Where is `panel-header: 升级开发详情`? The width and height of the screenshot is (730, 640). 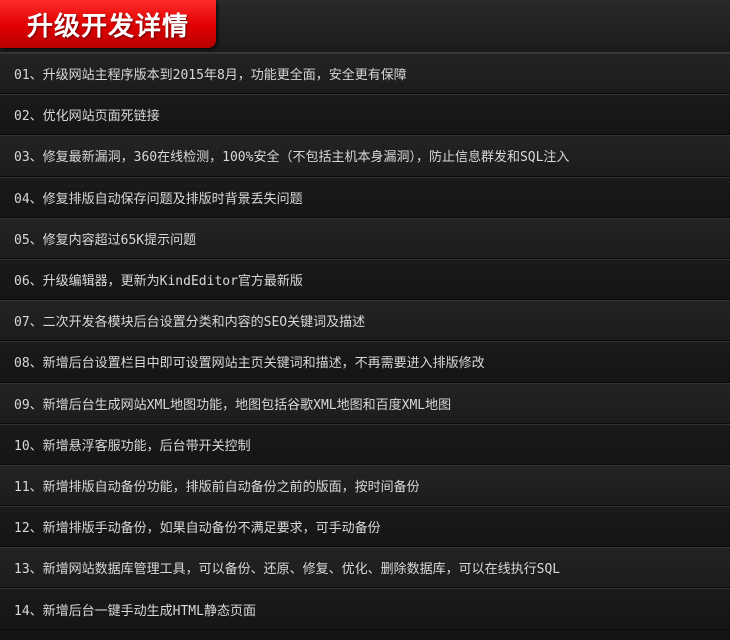 panel-header: 升级开发详情 is located at coordinates (365, 26).